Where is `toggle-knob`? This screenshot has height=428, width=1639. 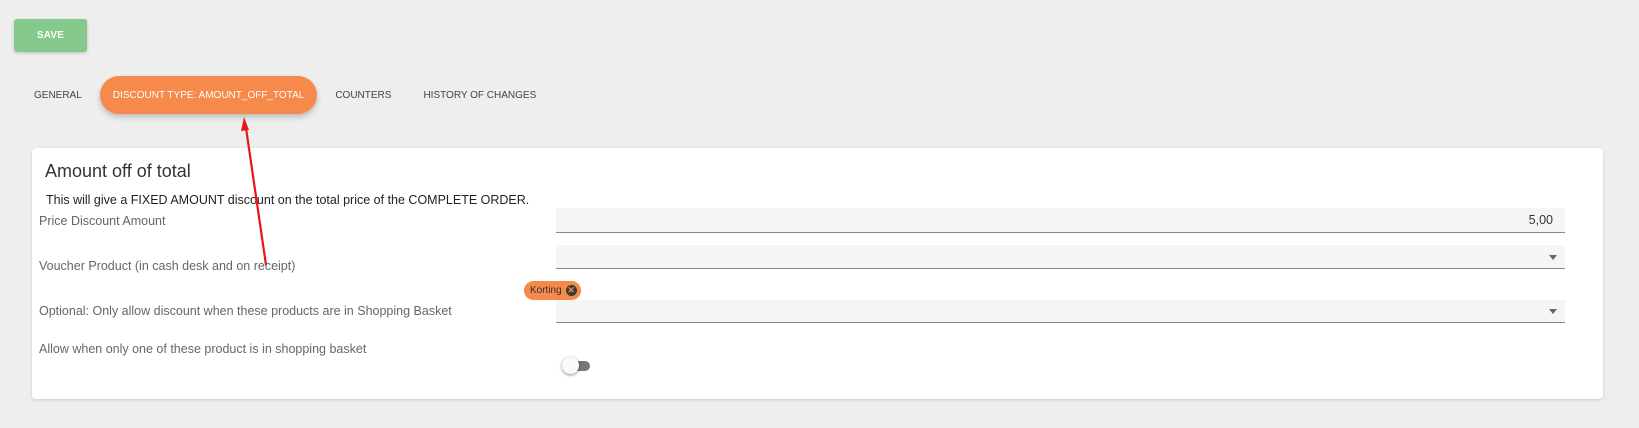
toggle-knob is located at coordinates (570, 365).